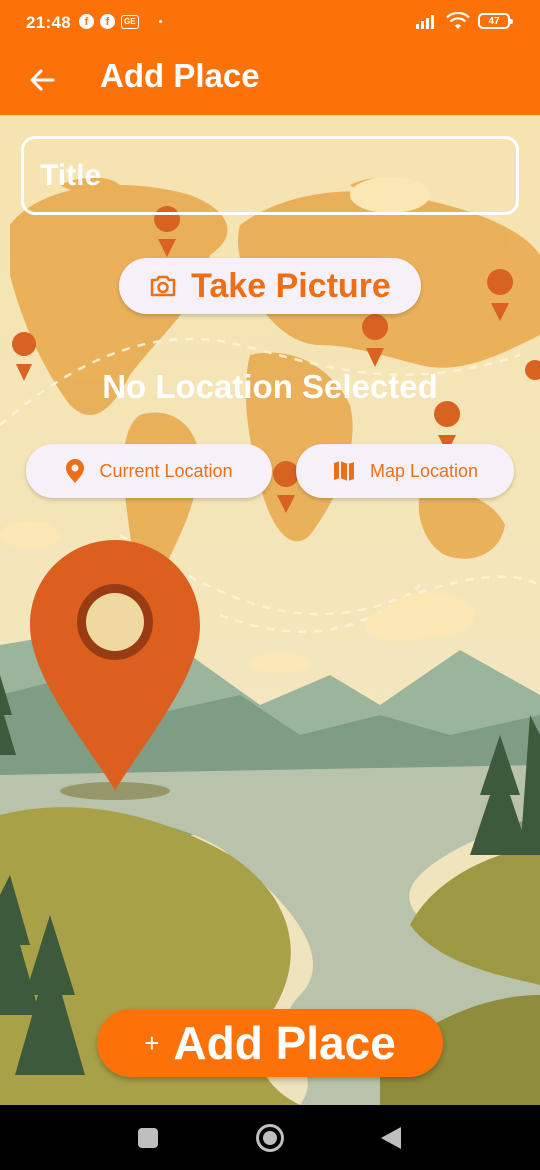 The width and height of the screenshot is (540, 1170). Describe the element at coordinates (270, 386) in the screenshot. I see `no-location-text: No Location Selected` at that location.